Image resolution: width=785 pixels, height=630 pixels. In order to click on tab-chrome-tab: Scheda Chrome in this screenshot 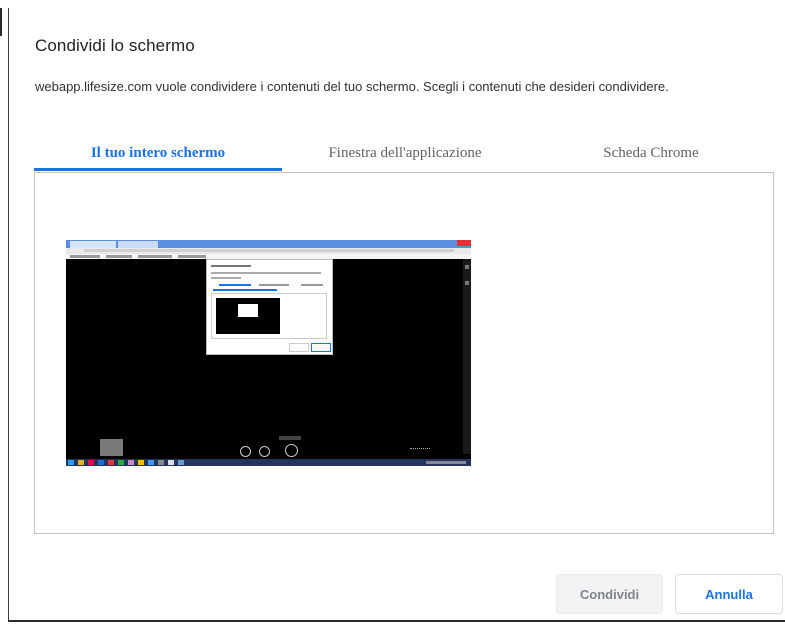, I will do `click(651, 155)`.